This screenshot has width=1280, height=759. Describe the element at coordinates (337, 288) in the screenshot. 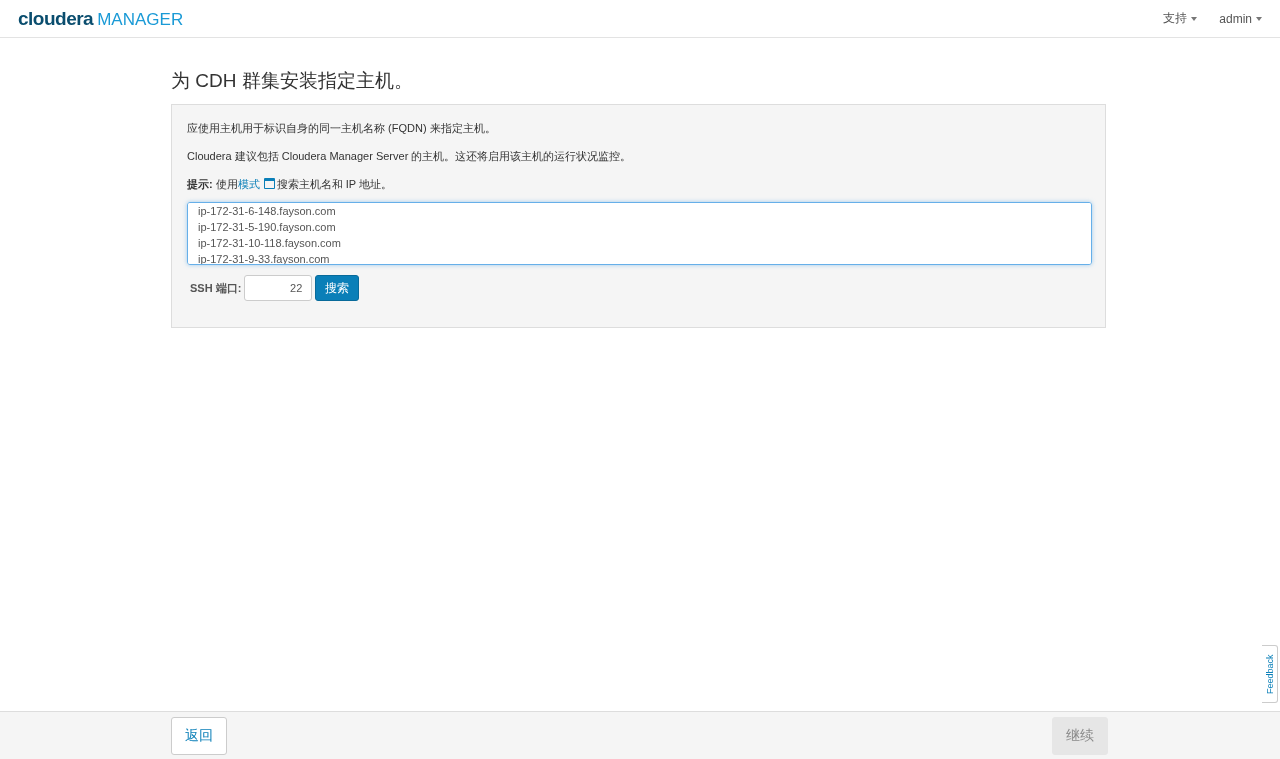

I see `search-button: 搜索` at that location.